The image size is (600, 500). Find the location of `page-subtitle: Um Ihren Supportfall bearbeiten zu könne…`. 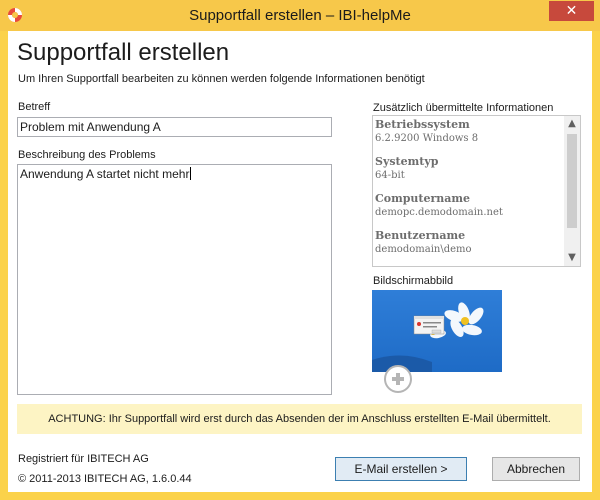

page-subtitle: Um Ihren Supportfall bearbeiten zu könne… is located at coordinates (221, 79).